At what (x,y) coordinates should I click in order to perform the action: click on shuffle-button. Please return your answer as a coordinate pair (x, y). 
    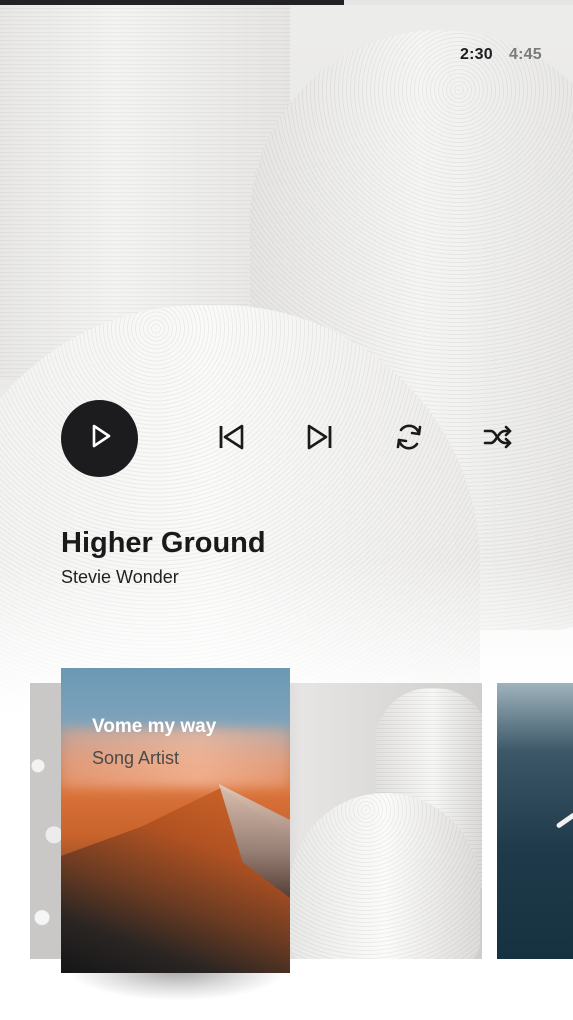
    Looking at the image, I should click on (498, 439).